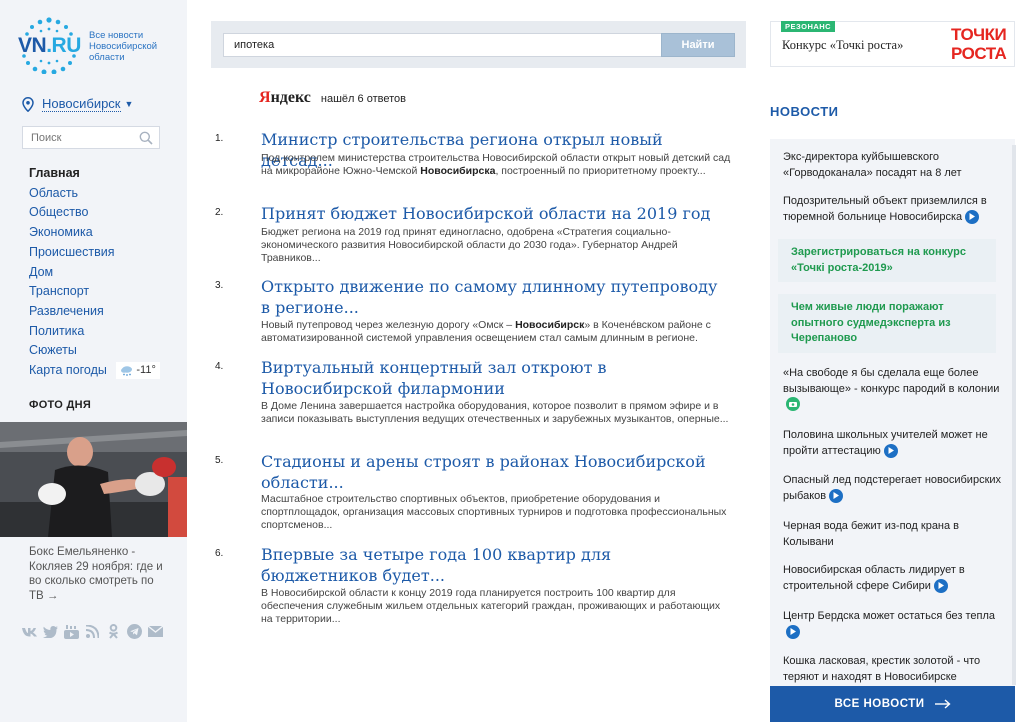 The image size is (1023, 722). I want to click on weather-snow-icon, so click(127, 371).